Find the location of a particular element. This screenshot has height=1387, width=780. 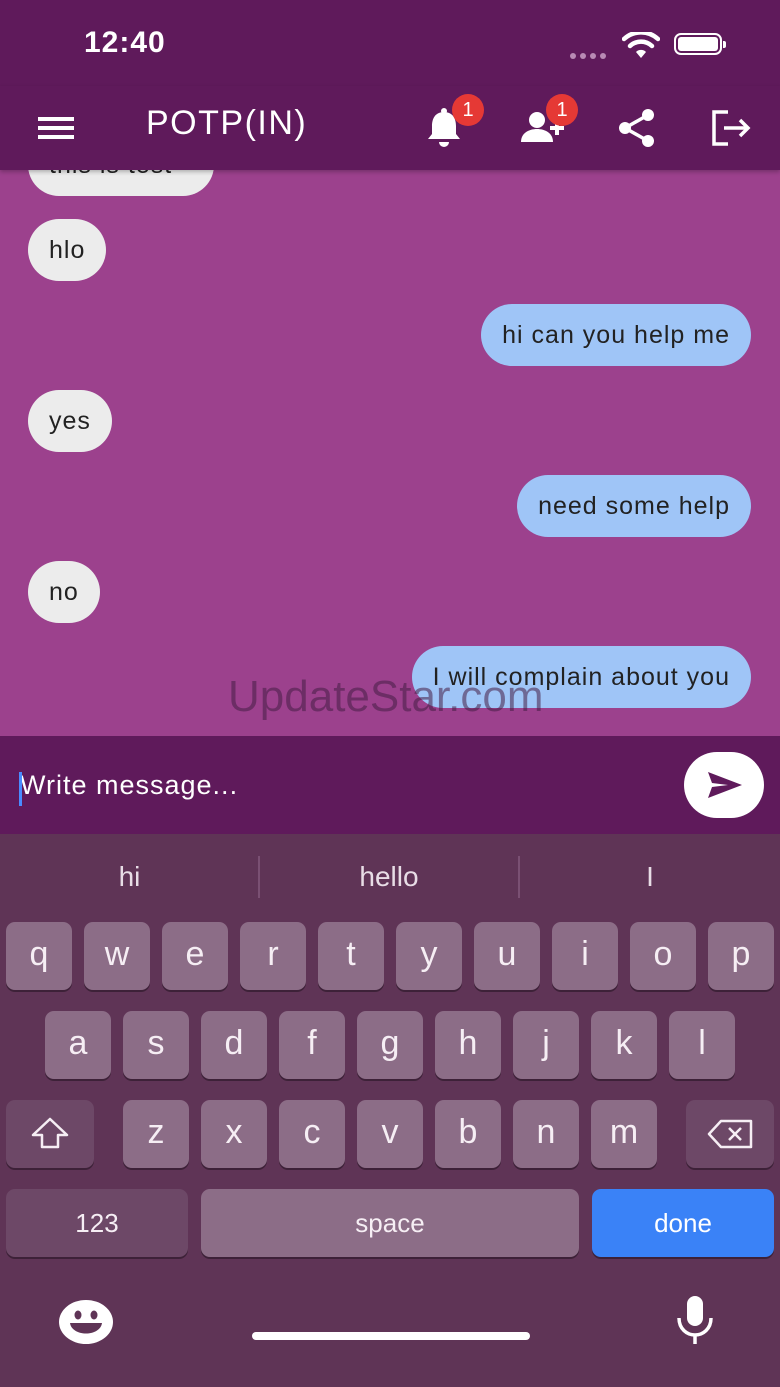

battery-icon is located at coordinates (700, 44).